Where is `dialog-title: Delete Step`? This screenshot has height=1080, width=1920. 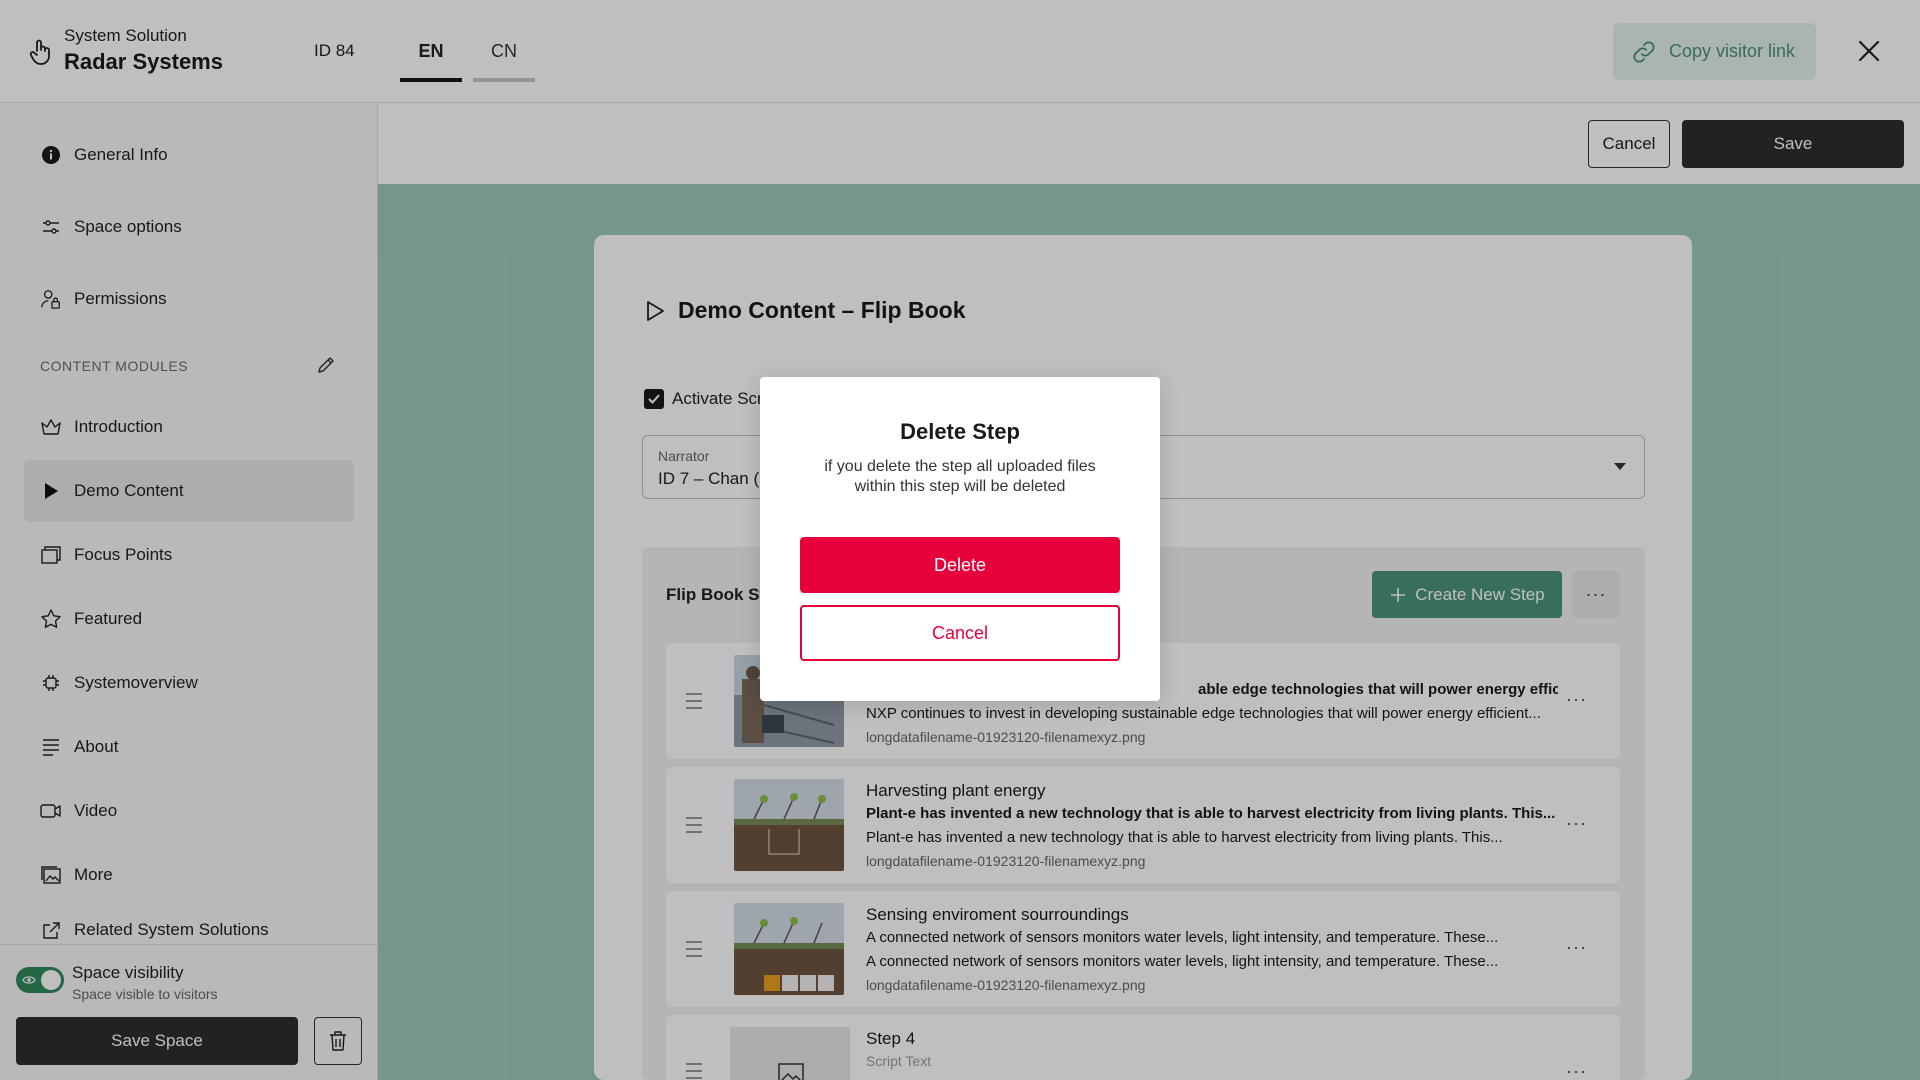 dialog-title: Delete Step is located at coordinates (960, 431).